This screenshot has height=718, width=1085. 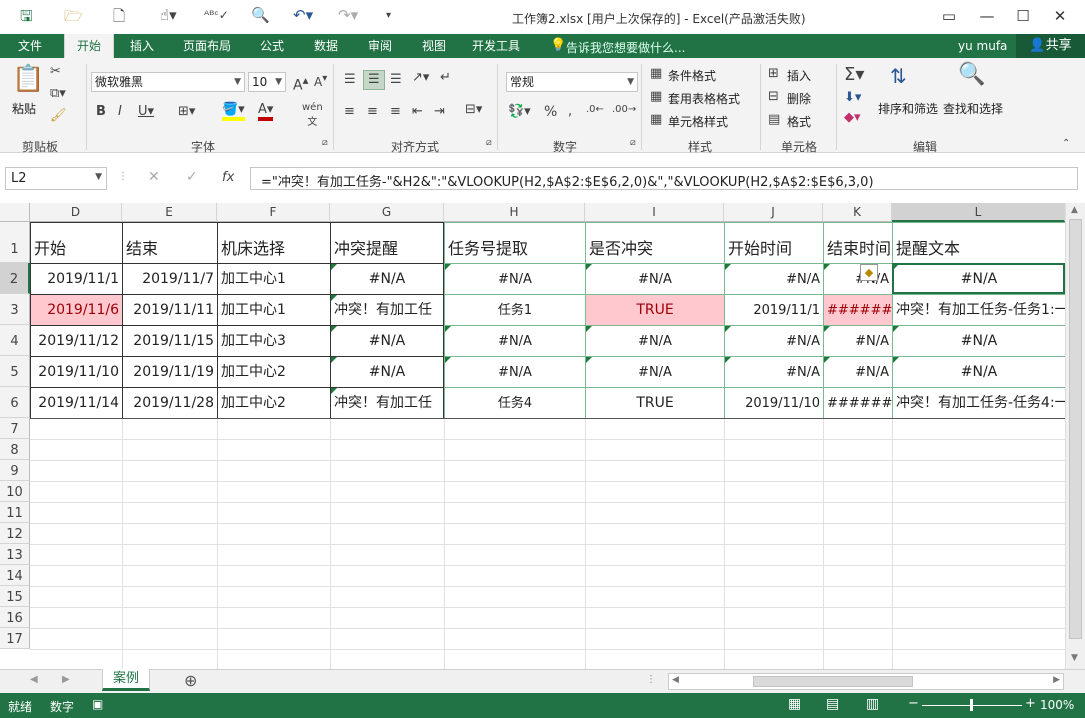 What do you see at coordinates (312, 115) in the screenshot?
I see `phonetic-icon: wén 文` at bounding box center [312, 115].